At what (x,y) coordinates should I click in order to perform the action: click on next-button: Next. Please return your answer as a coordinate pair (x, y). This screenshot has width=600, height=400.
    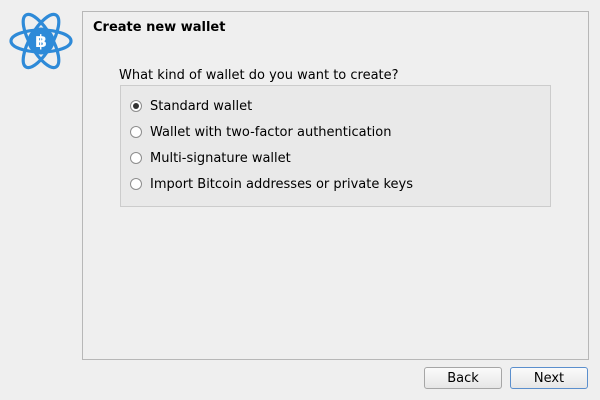
    Looking at the image, I should click on (549, 378).